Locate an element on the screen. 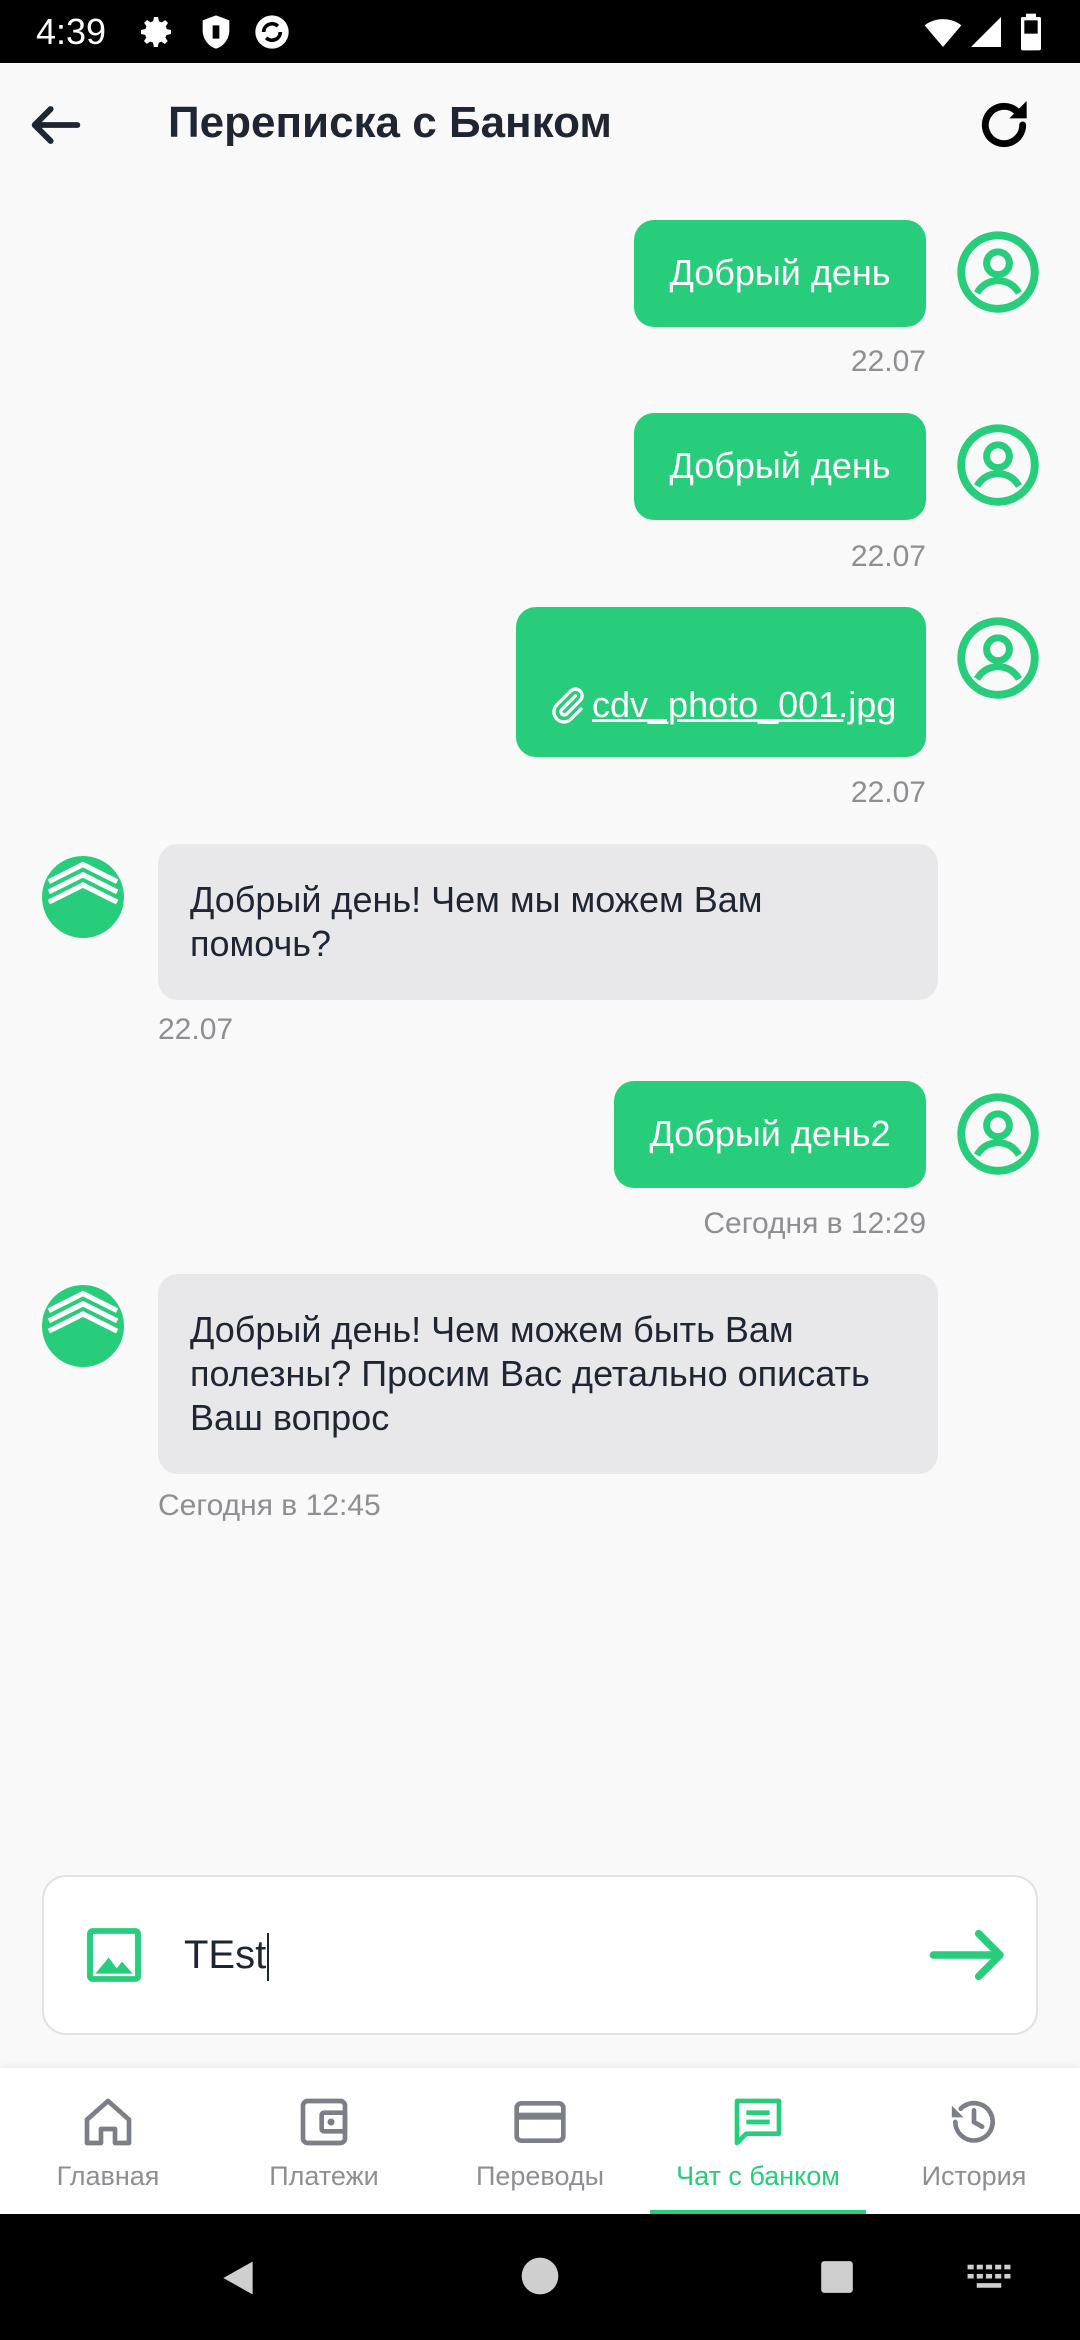 The height and width of the screenshot is (2340, 1080). status-time: 4:39 is located at coordinates (71, 31).